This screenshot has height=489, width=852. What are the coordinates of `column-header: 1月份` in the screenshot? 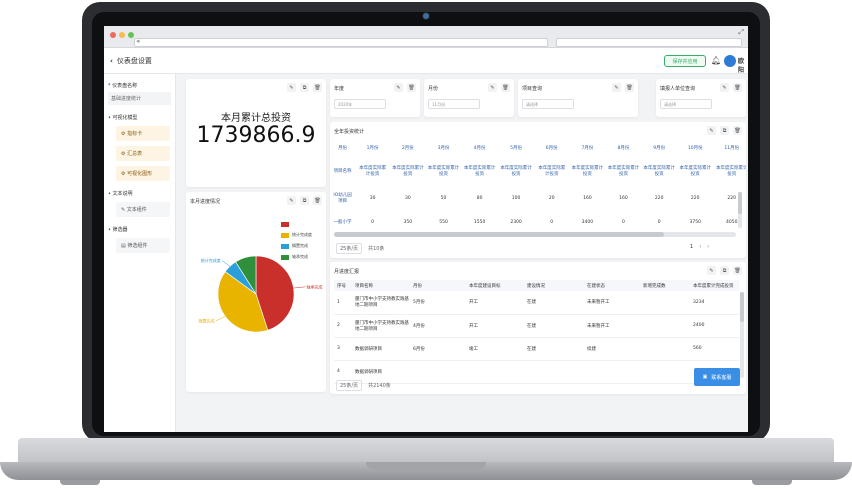 It's located at (372, 148).